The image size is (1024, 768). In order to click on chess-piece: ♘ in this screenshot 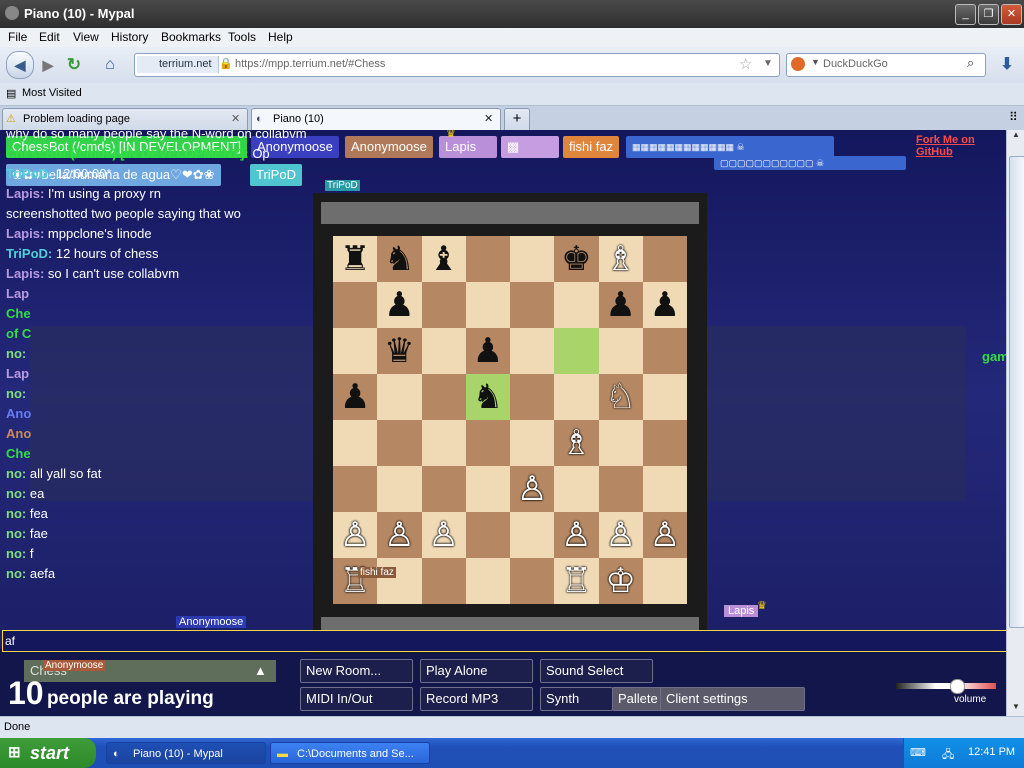, I will do `click(620, 397)`.